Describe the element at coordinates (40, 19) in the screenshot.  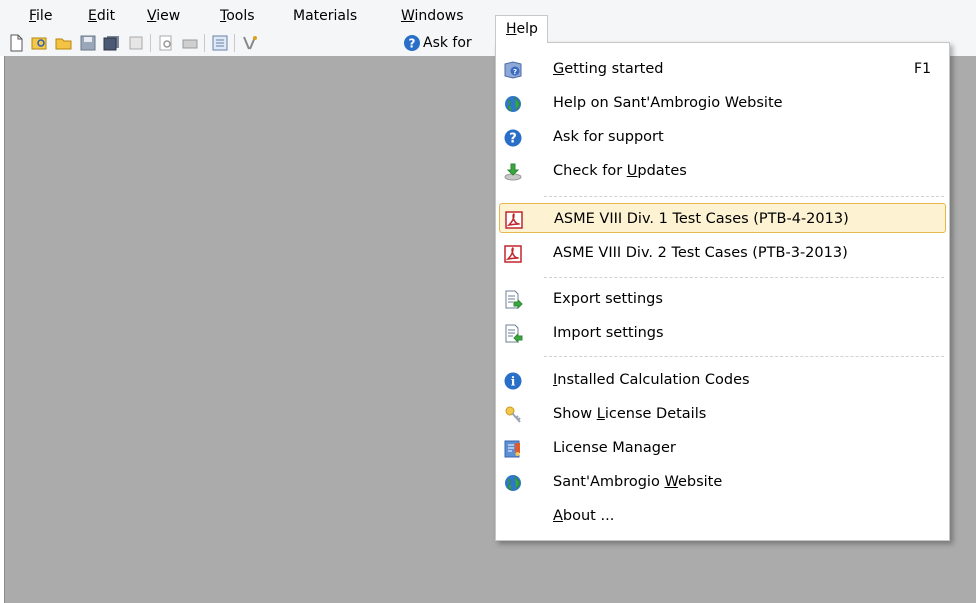
I see `menu-file: File` at that location.